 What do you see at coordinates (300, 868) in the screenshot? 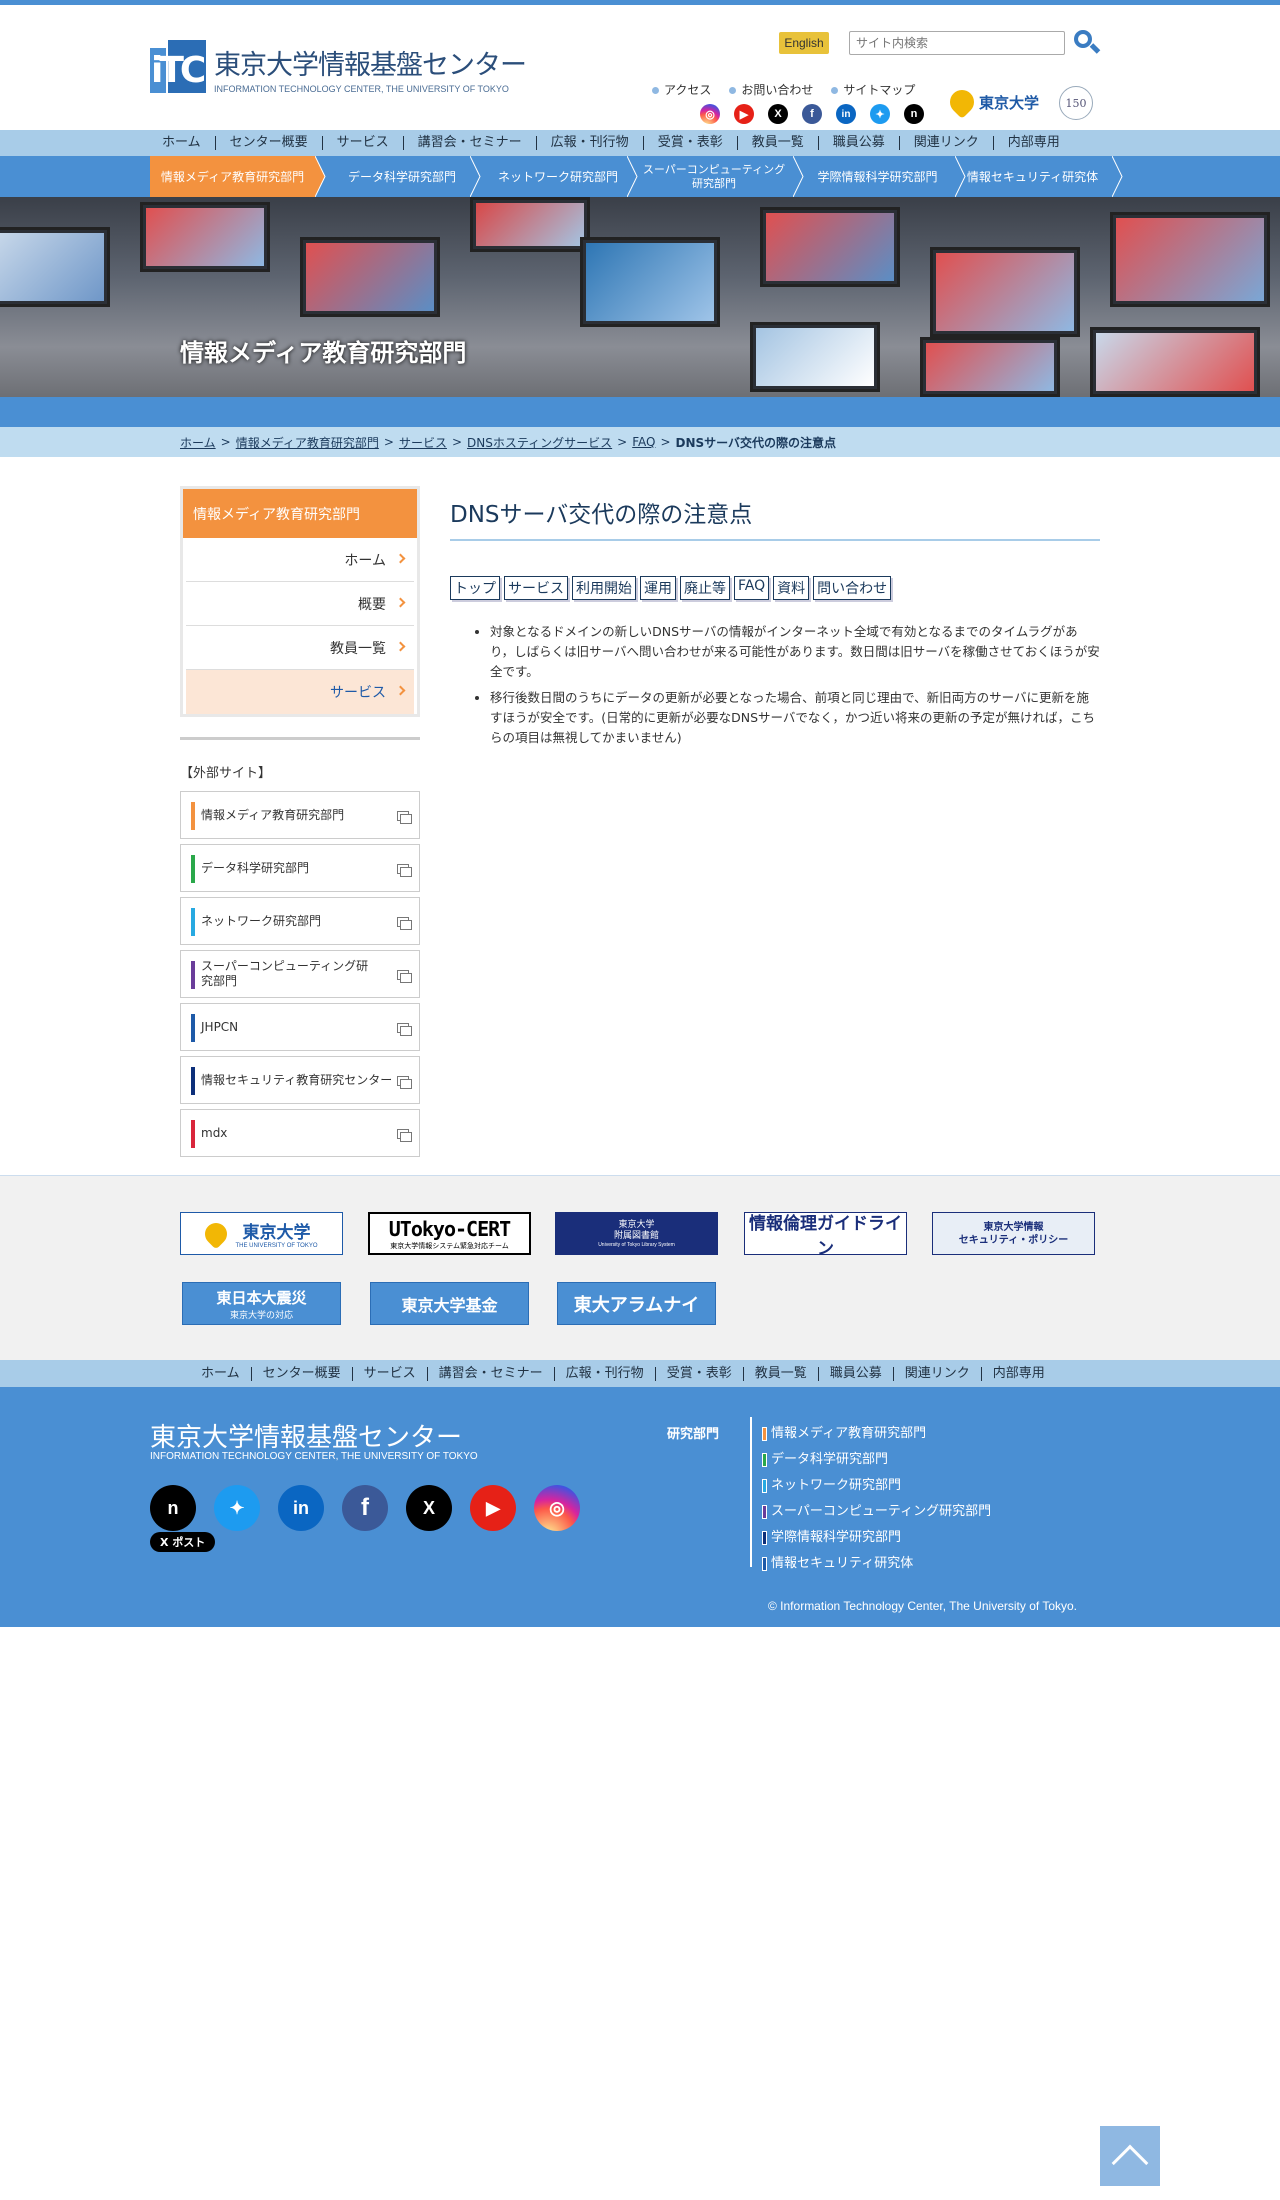
I see `external-link-datascience: データ科学研究部門` at bounding box center [300, 868].